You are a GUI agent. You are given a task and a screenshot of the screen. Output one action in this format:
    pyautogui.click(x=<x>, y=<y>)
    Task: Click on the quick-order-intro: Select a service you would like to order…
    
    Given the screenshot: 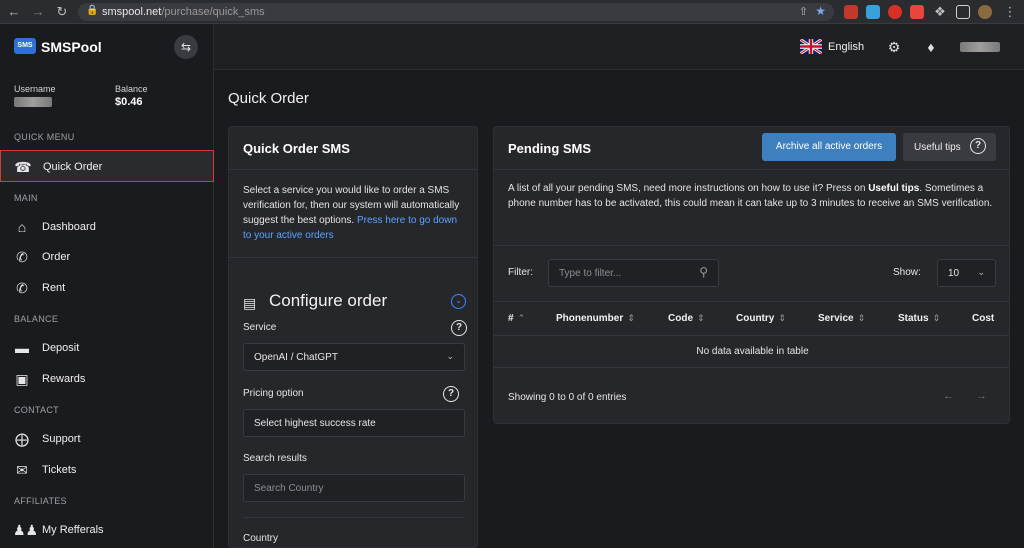 What is the action you would take?
    pyautogui.click(x=351, y=213)
    